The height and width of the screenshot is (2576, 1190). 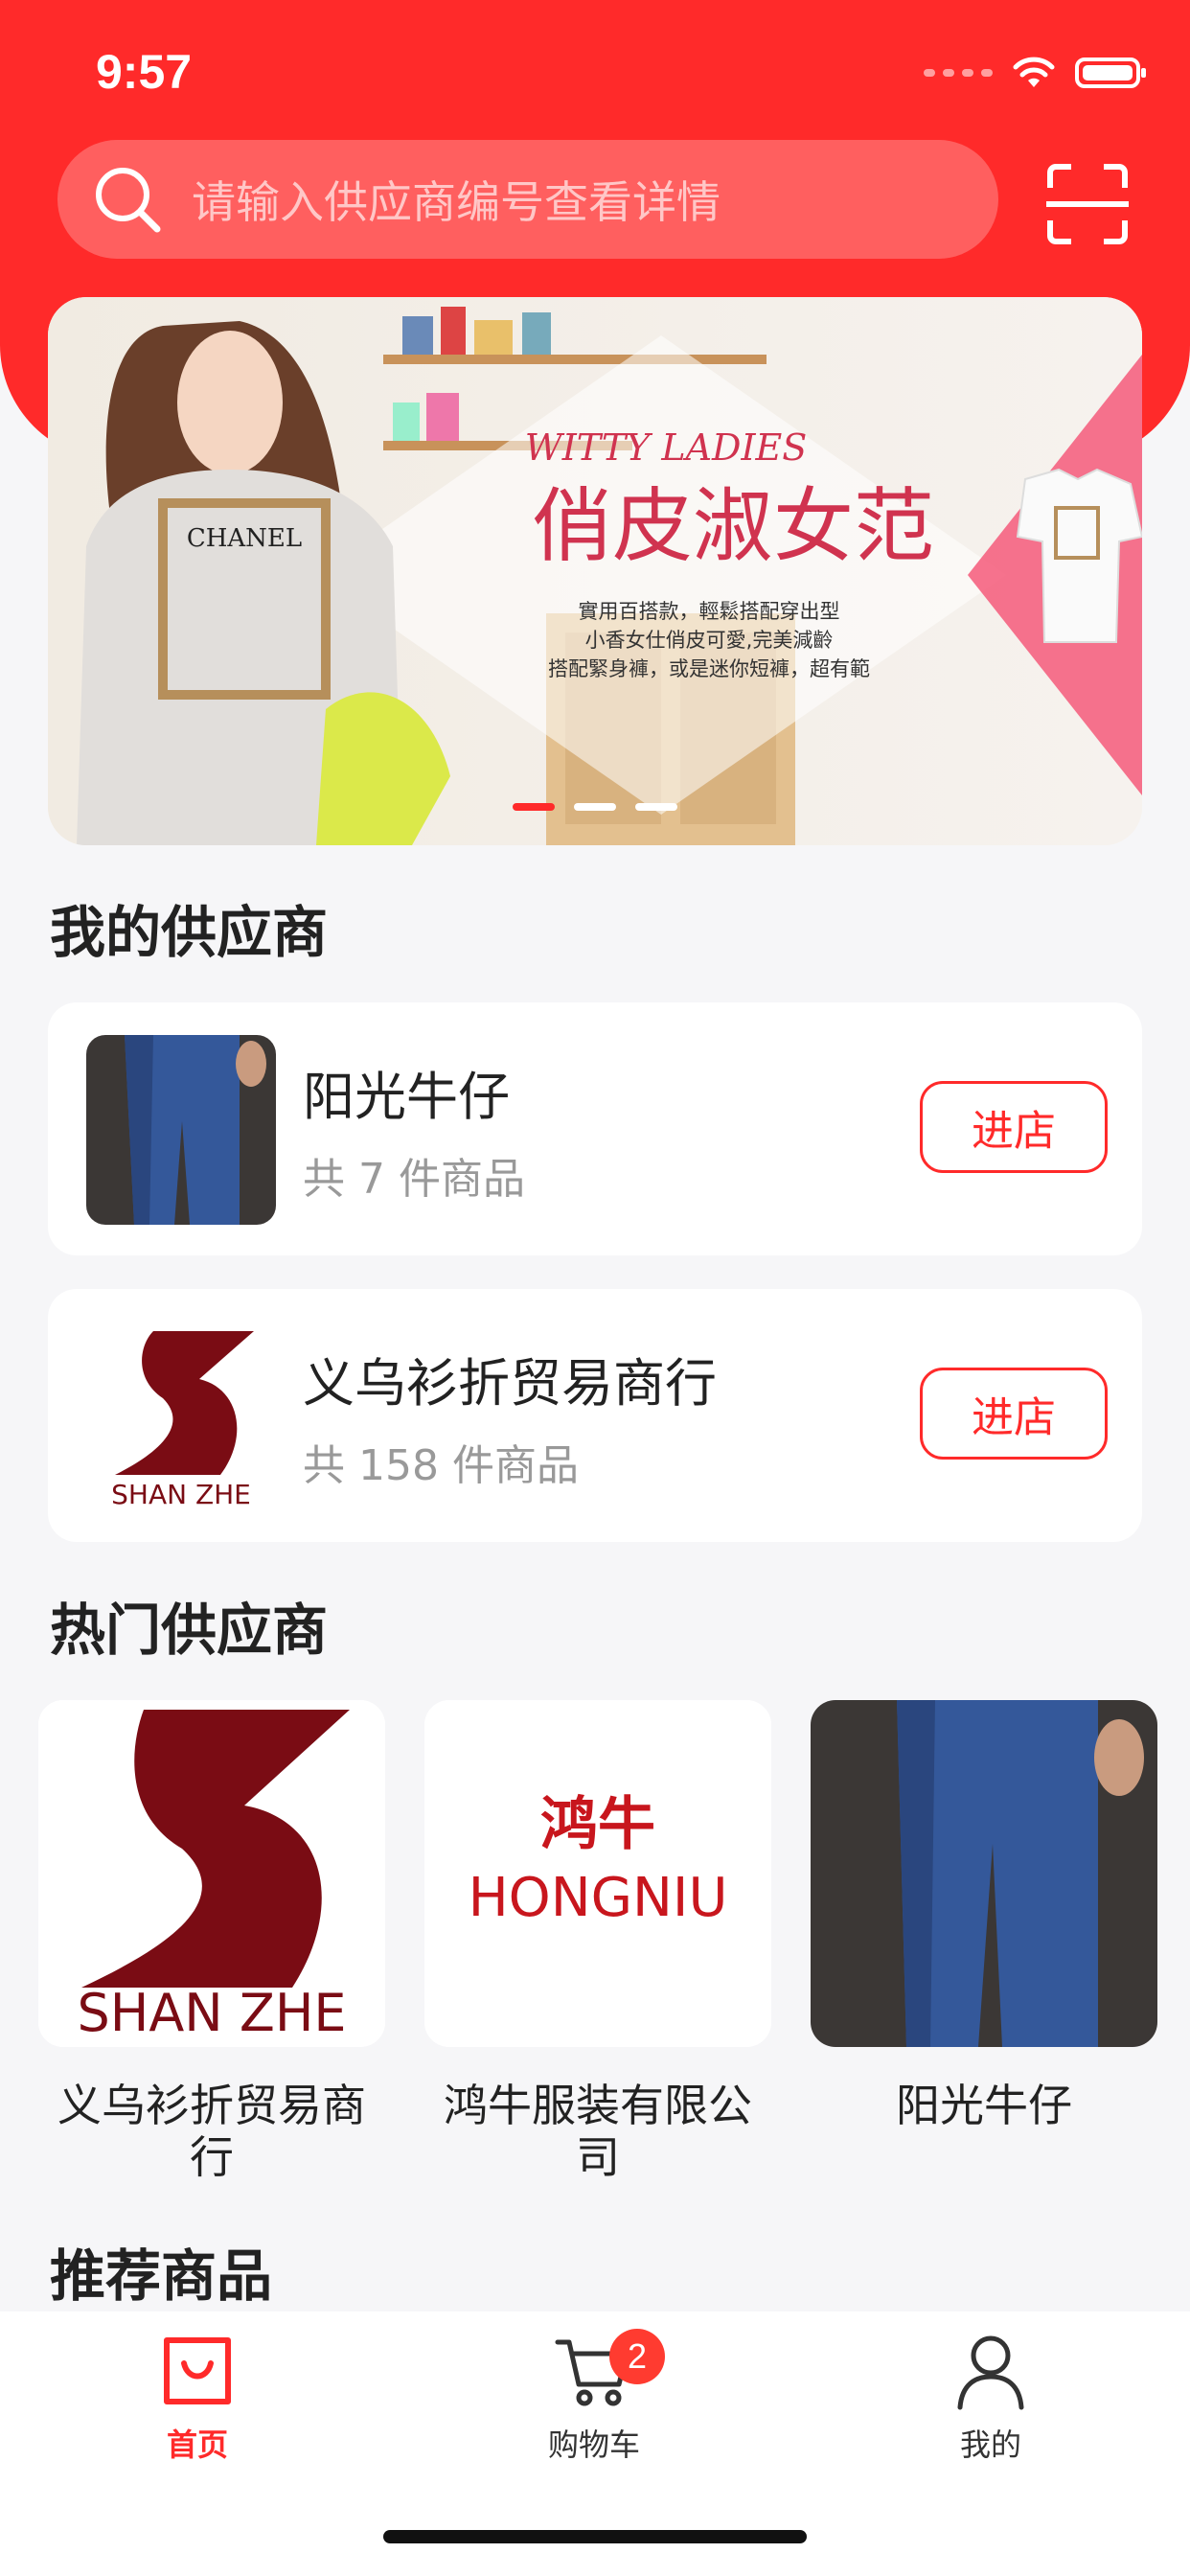 I want to click on tab-cart: 2 购物车, so click(x=594, y=2397).